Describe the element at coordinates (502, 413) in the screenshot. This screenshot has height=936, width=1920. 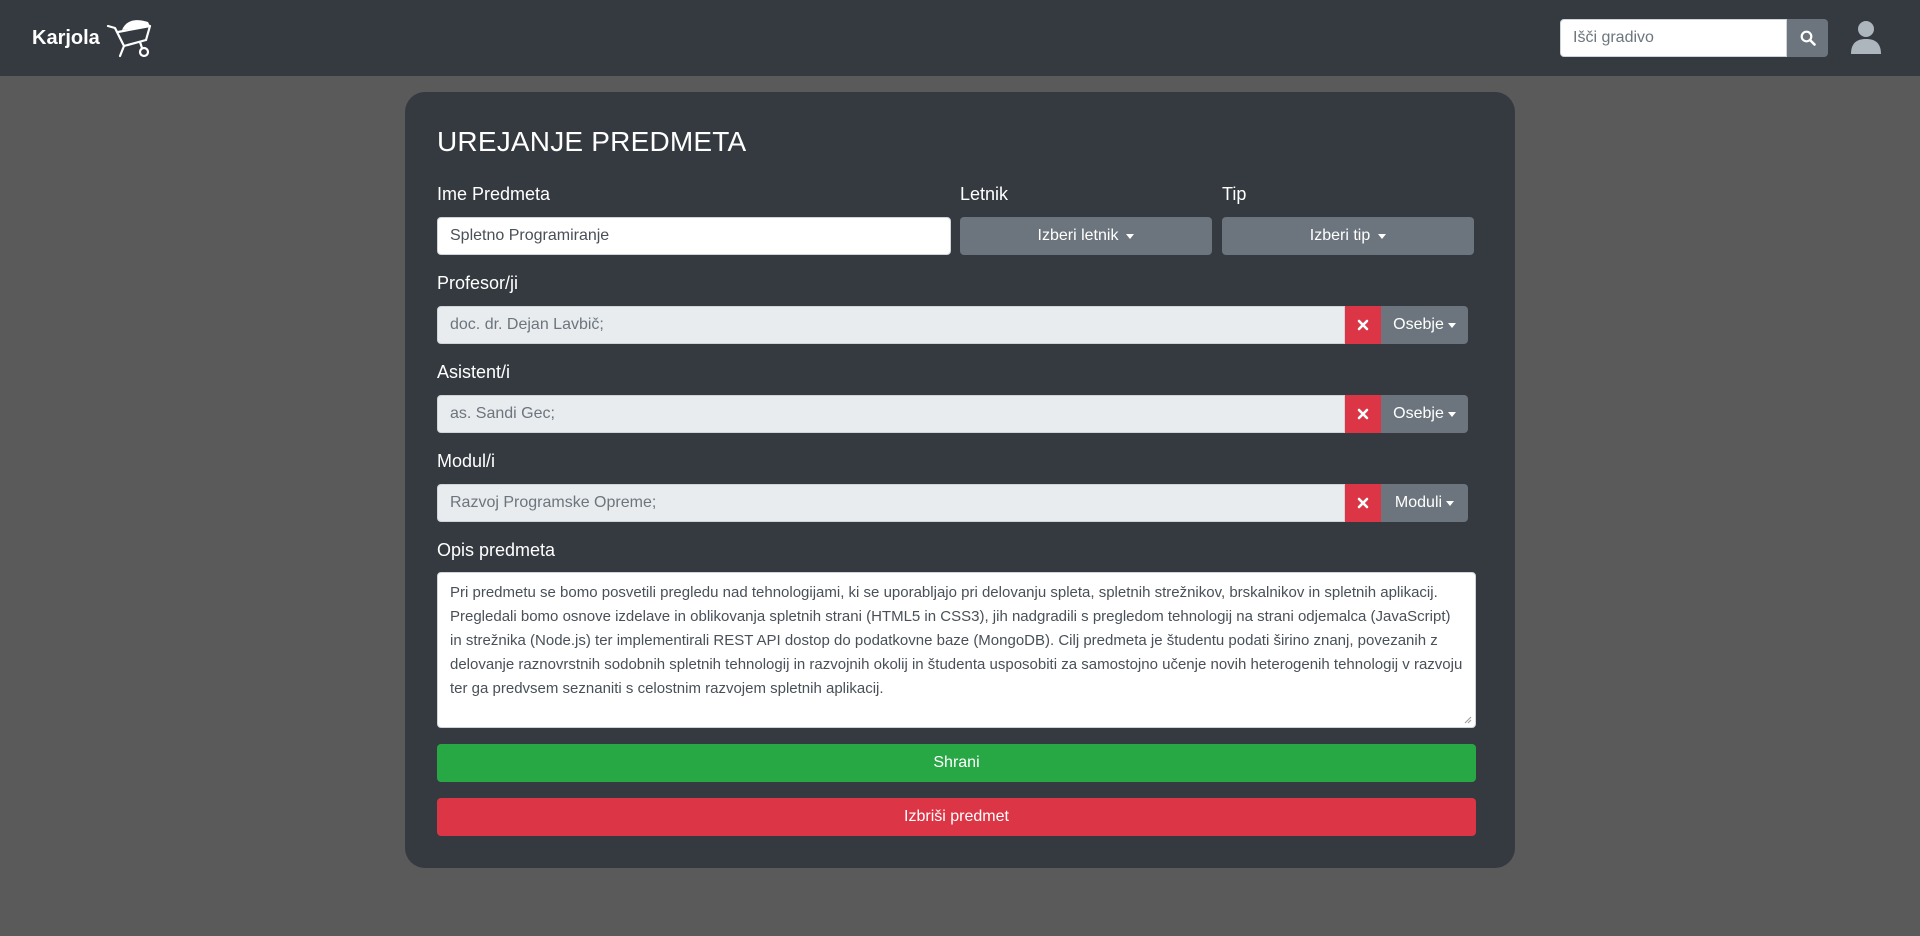
I see `assistants-value: as. Sandi Gec;` at that location.